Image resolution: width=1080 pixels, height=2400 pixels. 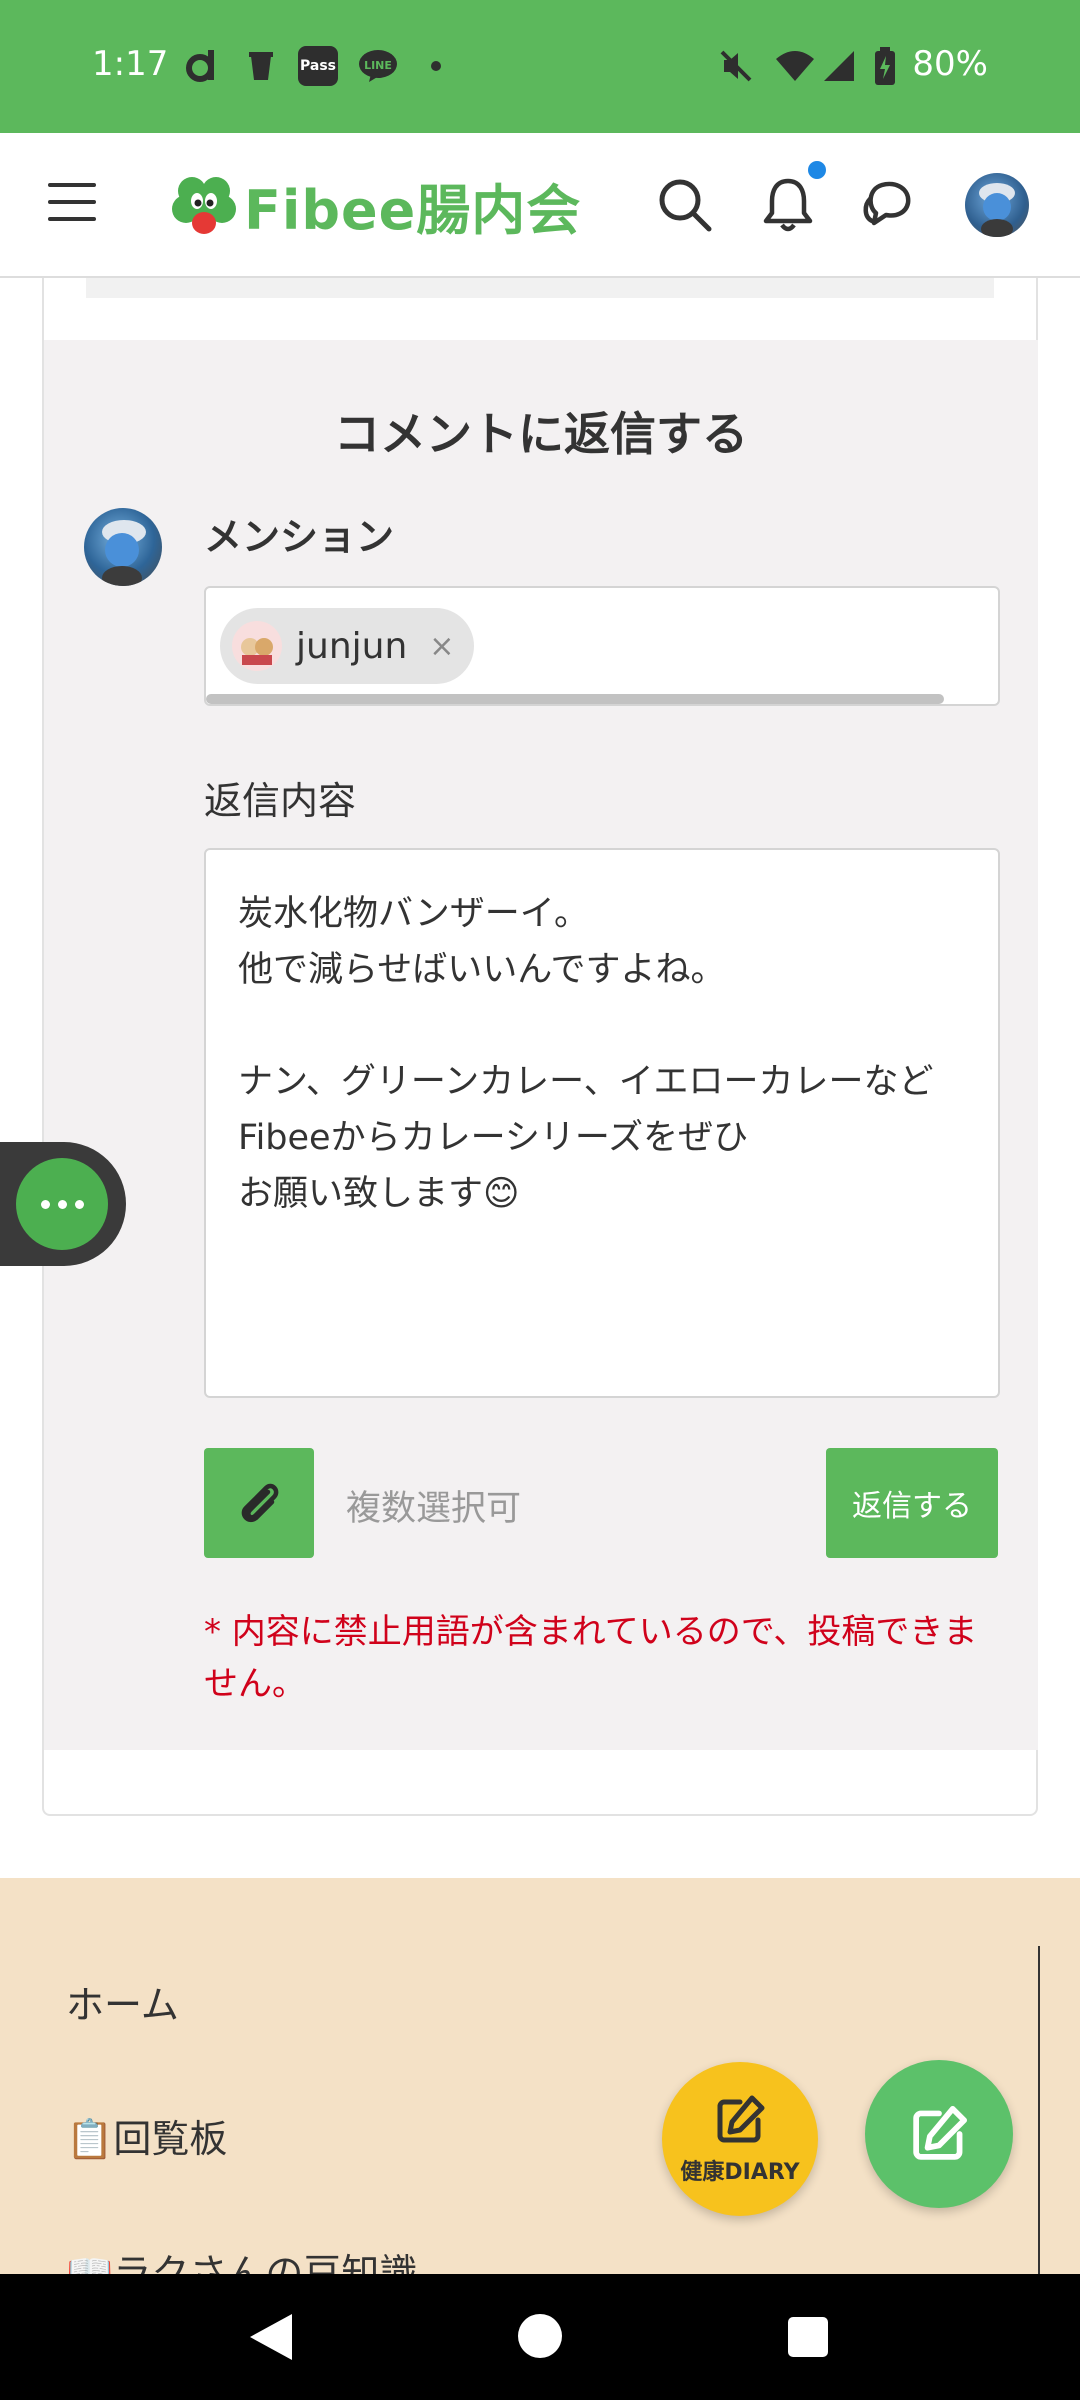 What do you see at coordinates (1039, 2110) in the screenshot?
I see `footer-divider` at bounding box center [1039, 2110].